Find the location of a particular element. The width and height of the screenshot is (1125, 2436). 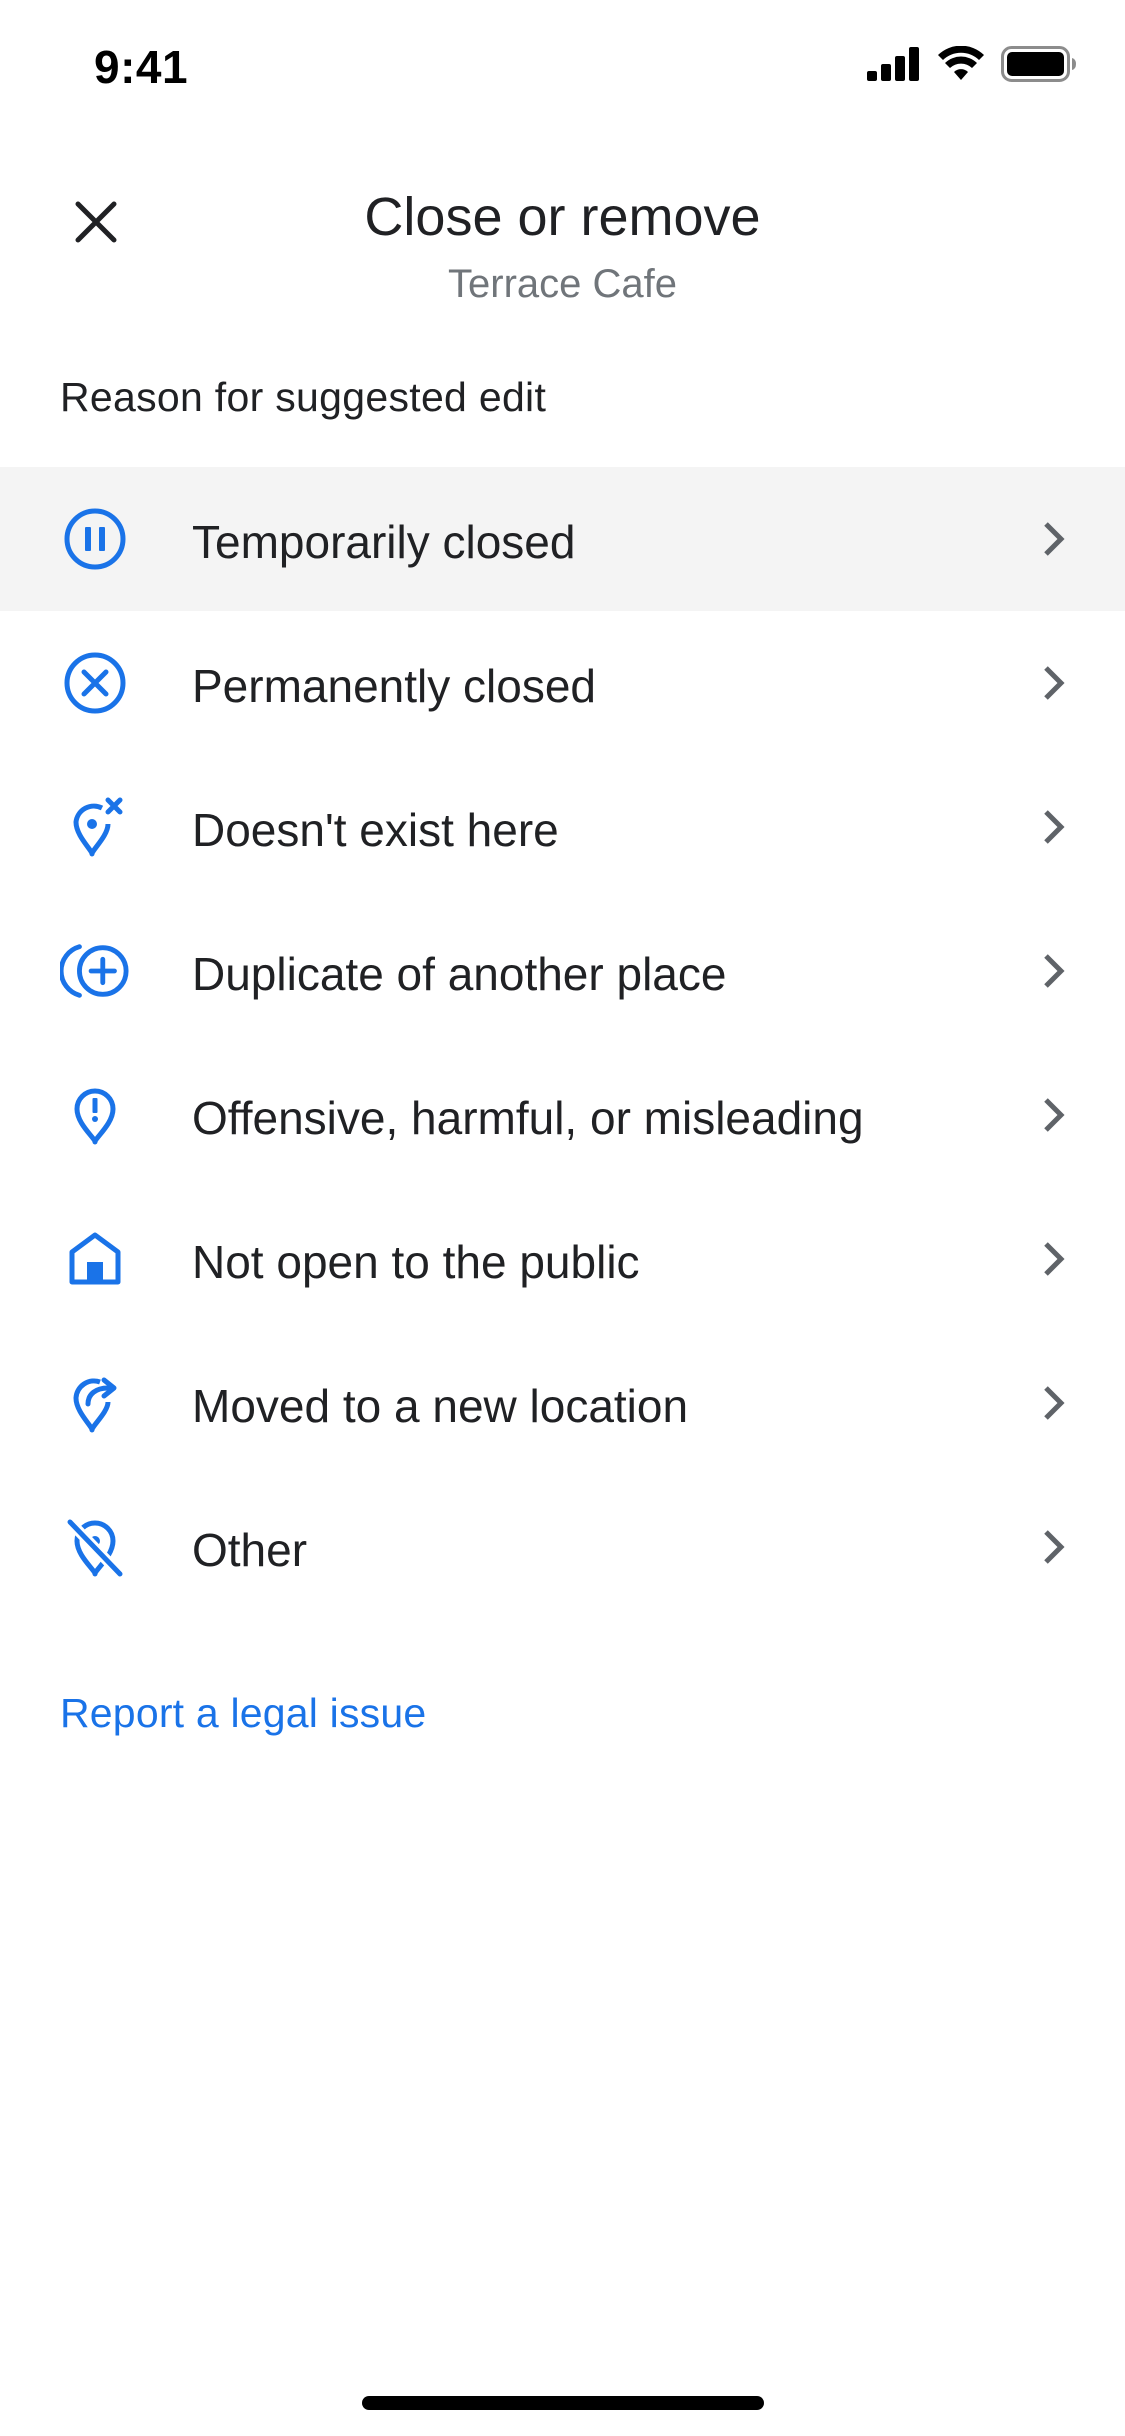

reason-label: Moved to a new location is located at coordinates (440, 1406).